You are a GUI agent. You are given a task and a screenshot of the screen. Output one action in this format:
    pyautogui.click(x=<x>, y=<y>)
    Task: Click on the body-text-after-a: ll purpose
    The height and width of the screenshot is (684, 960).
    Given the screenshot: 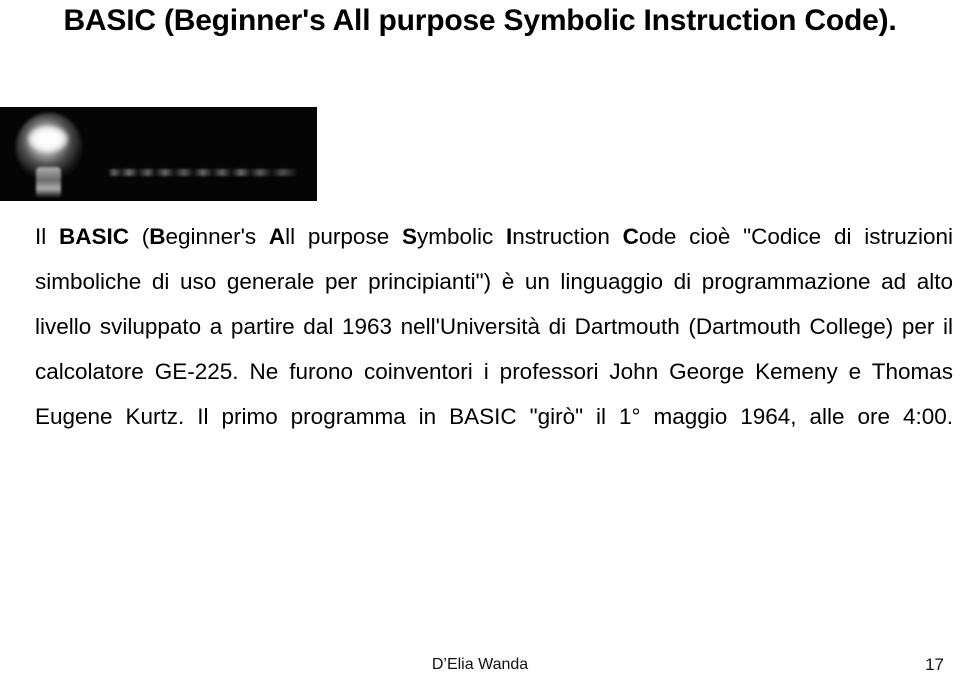 What is the action you would take?
    pyautogui.click(x=343, y=236)
    